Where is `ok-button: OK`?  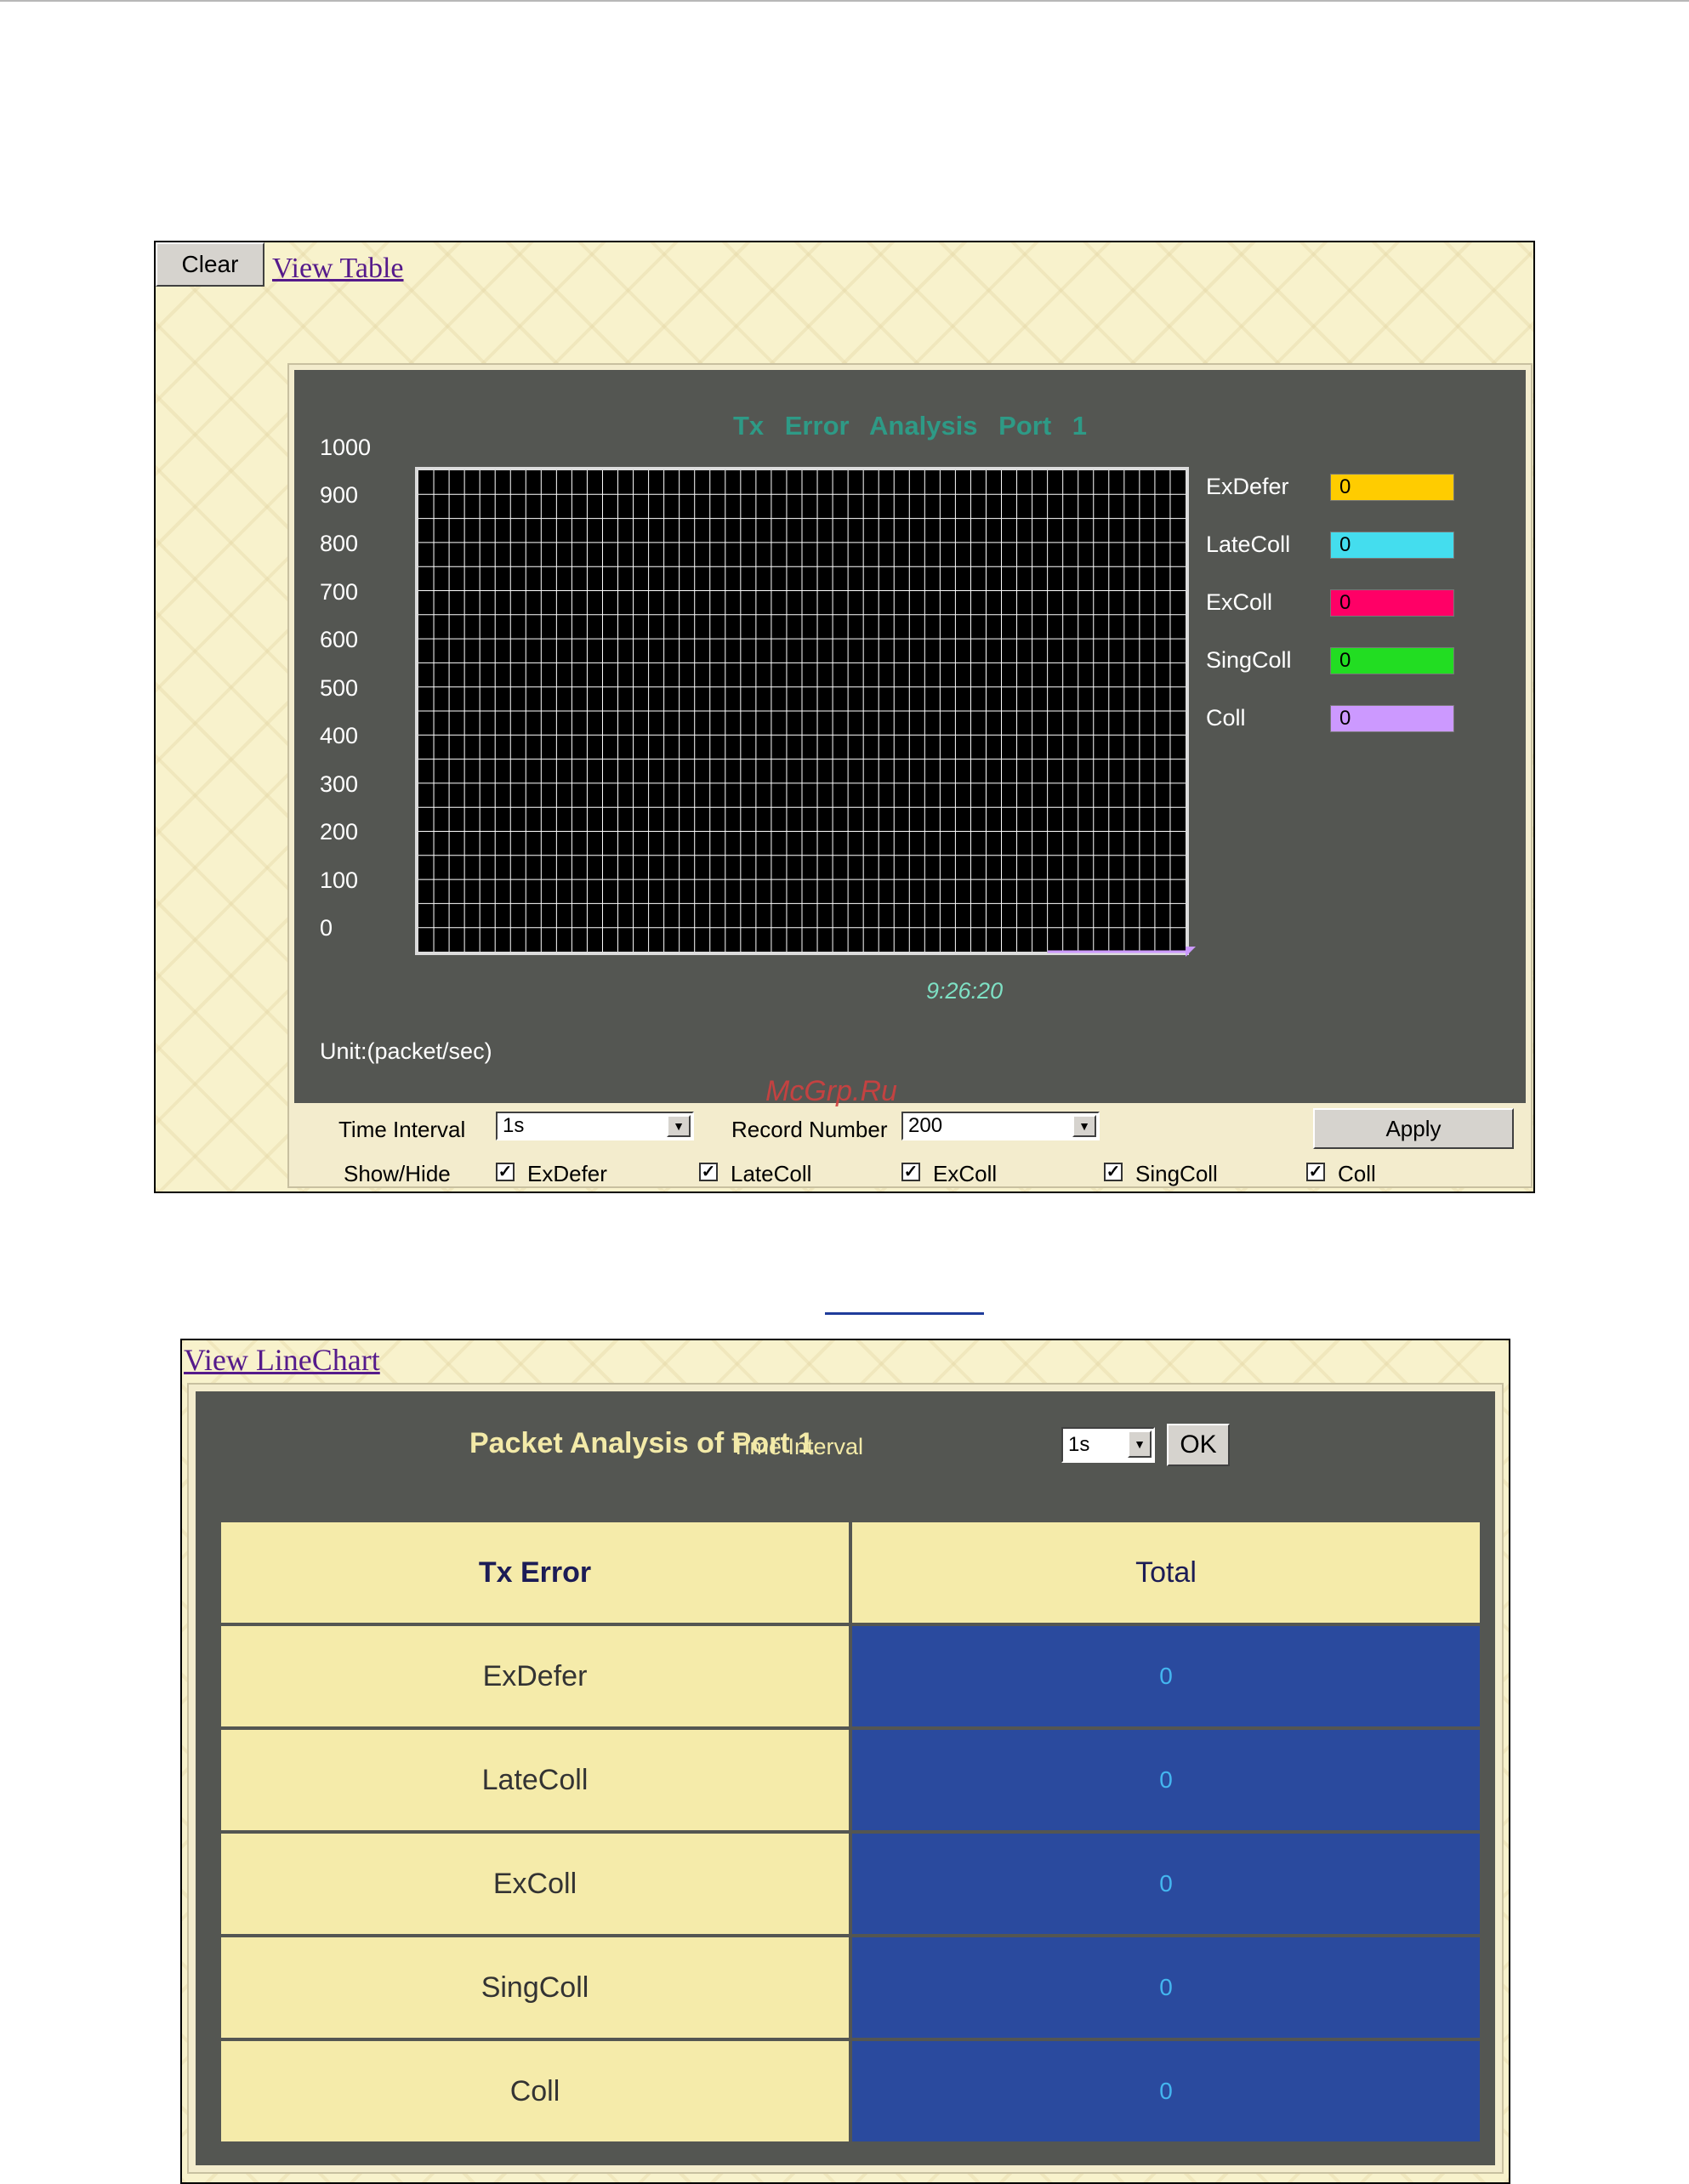
ok-button: OK is located at coordinates (1198, 1445).